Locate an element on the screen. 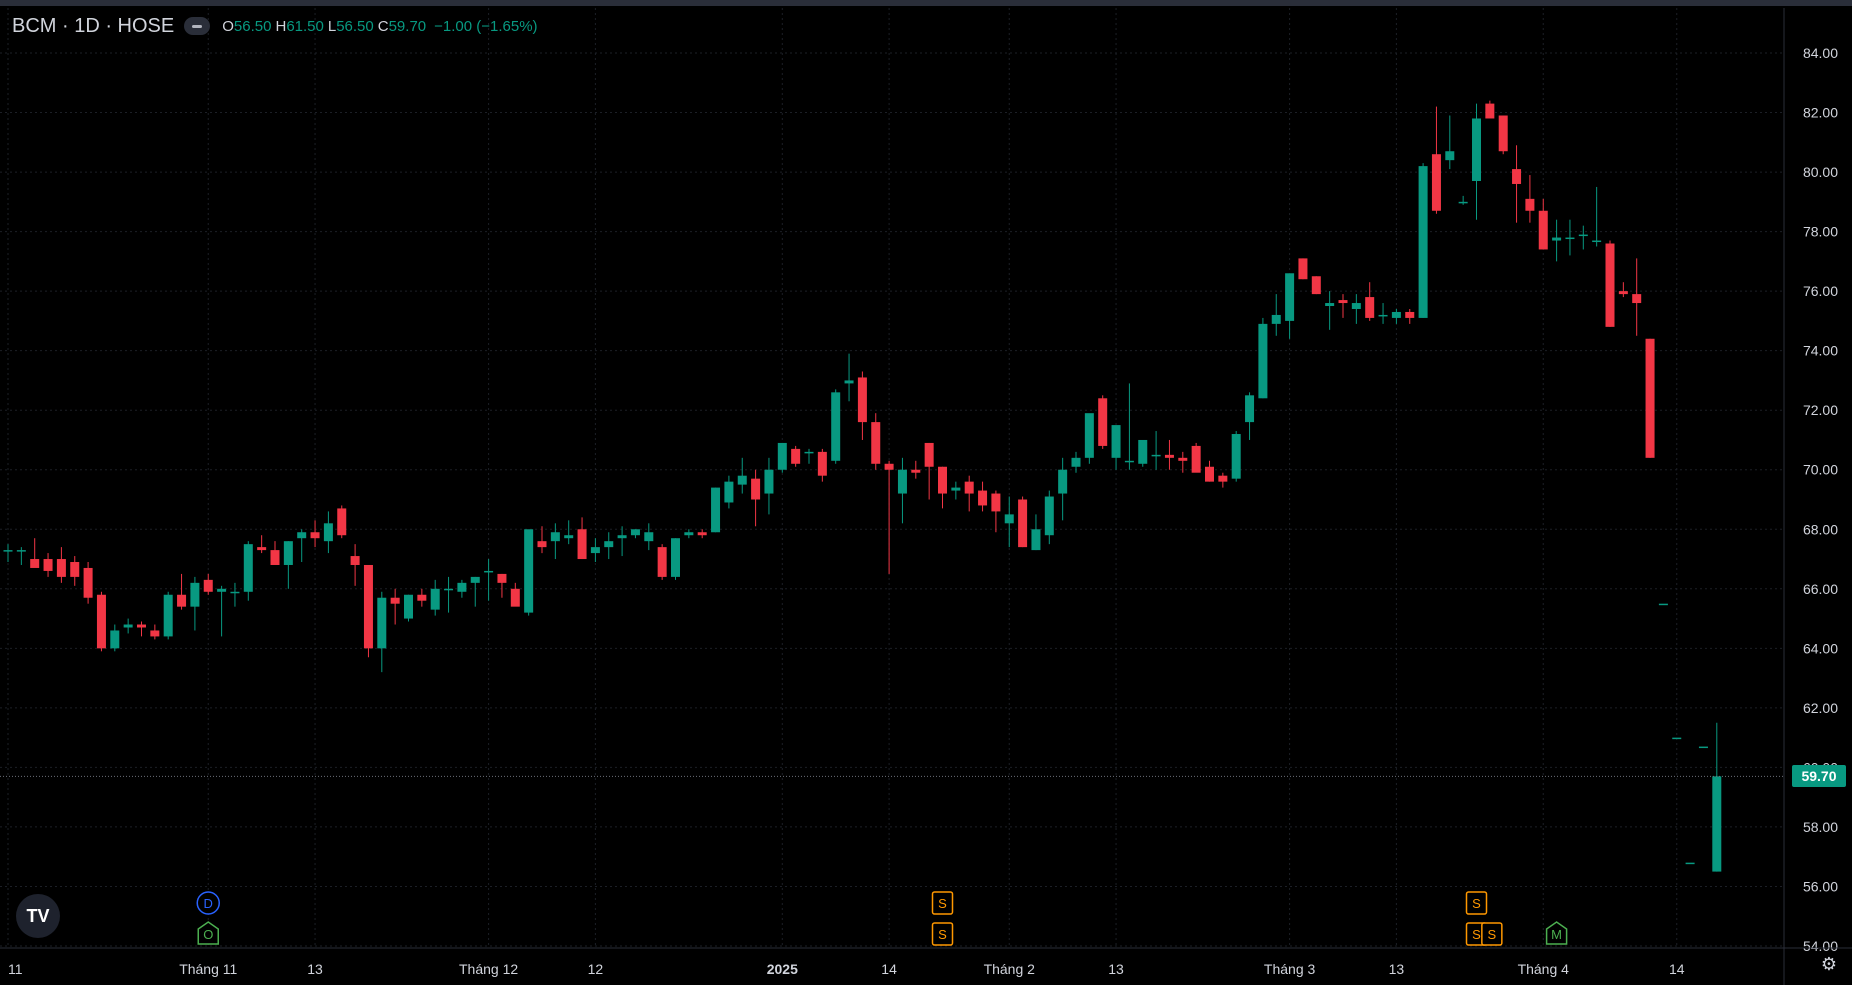 The height and width of the screenshot is (985, 1852). tradingview-logo: TV is located at coordinates (38, 916).